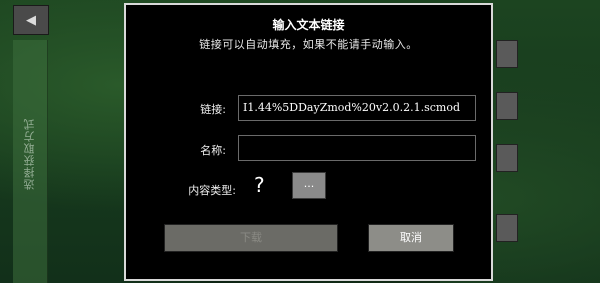 The width and height of the screenshot is (600, 283). Describe the element at coordinates (308, 44) in the screenshot. I see `dialog-subtitle: 链接可以自动填充，如果不能请手动输入。` at that location.